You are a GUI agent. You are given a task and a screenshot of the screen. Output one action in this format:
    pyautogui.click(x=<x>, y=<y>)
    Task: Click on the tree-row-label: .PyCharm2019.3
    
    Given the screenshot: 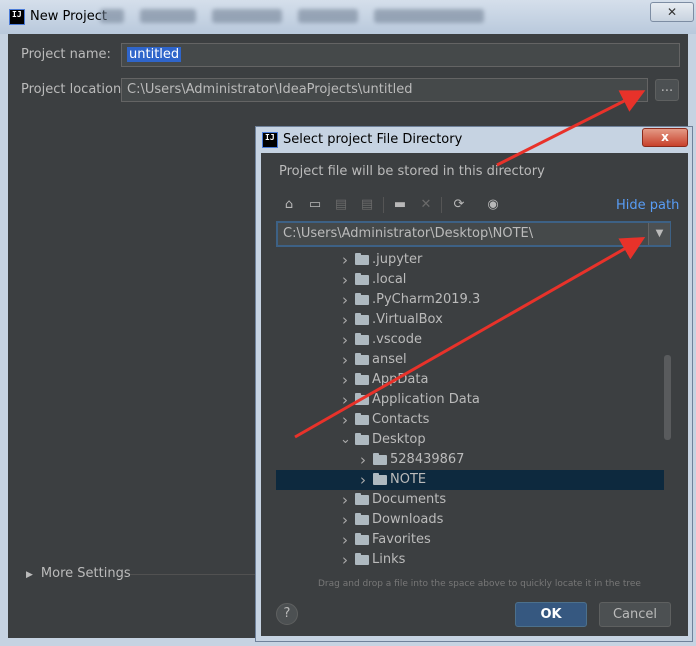 What is the action you would take?
    pyautogui.click(x=426, y=299)
    